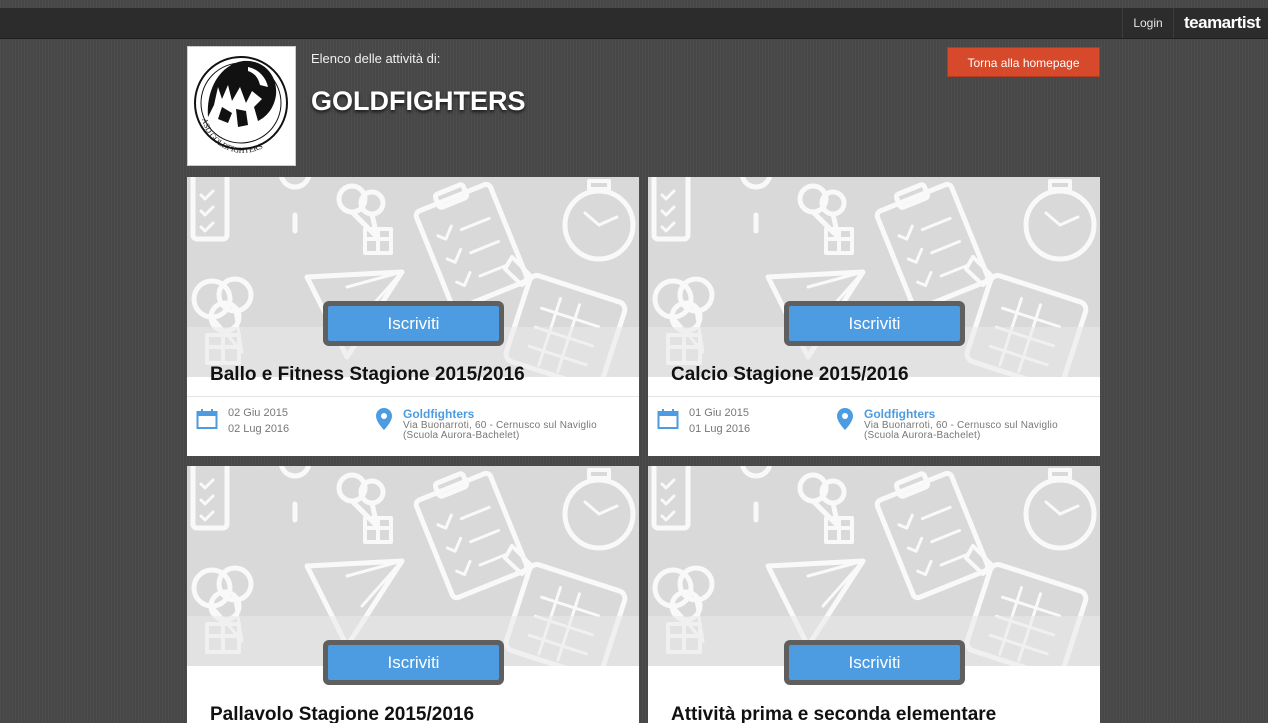 The height and width of the screenshot is (723, 1268). I want to click on activity-title: Ballo e Fitness Stagione 2015/2016, so click(367, 375).